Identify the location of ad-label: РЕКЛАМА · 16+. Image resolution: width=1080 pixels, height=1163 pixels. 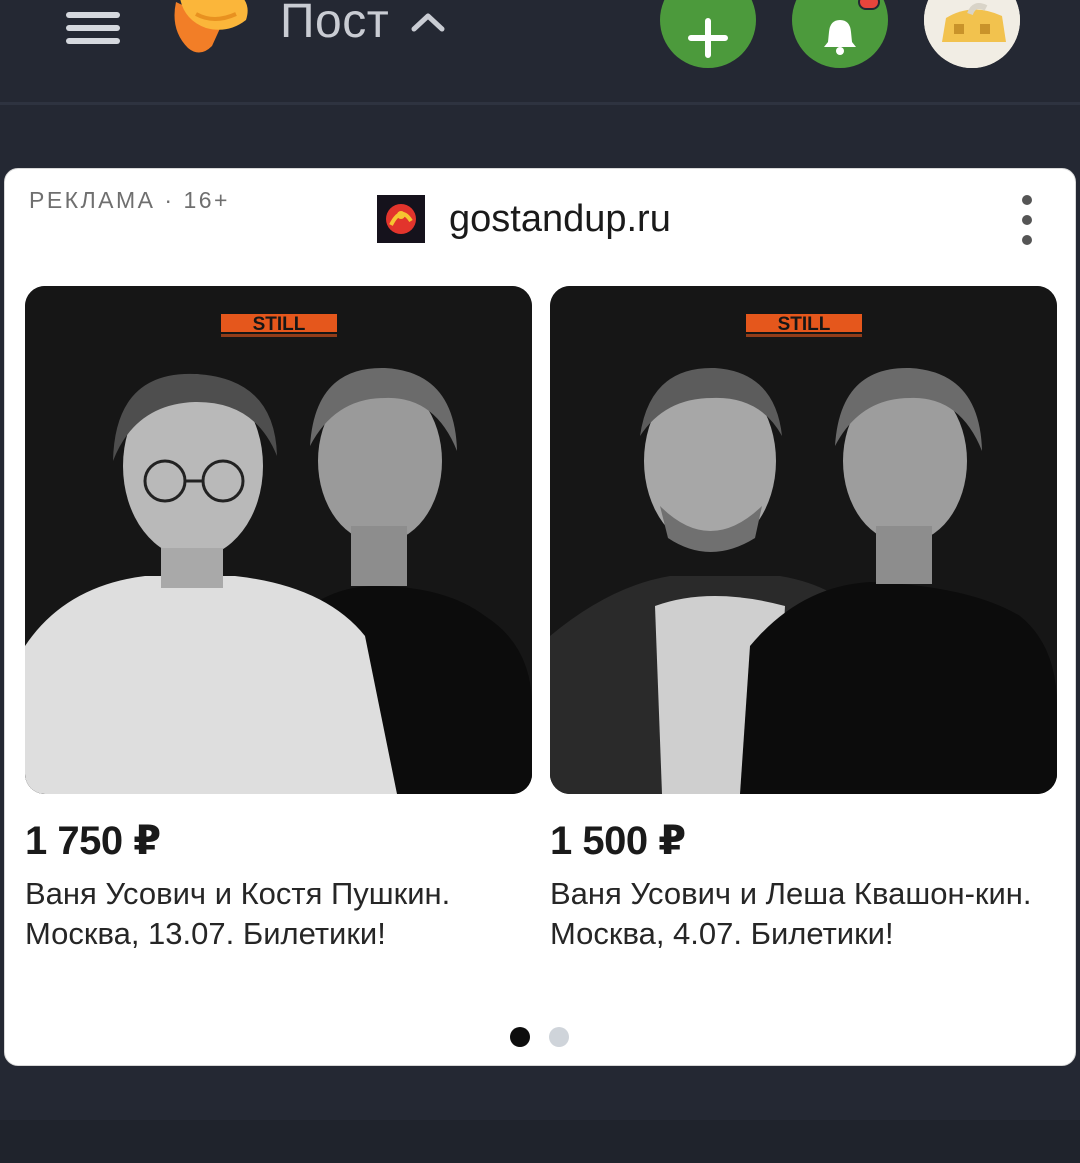
(129, 200).